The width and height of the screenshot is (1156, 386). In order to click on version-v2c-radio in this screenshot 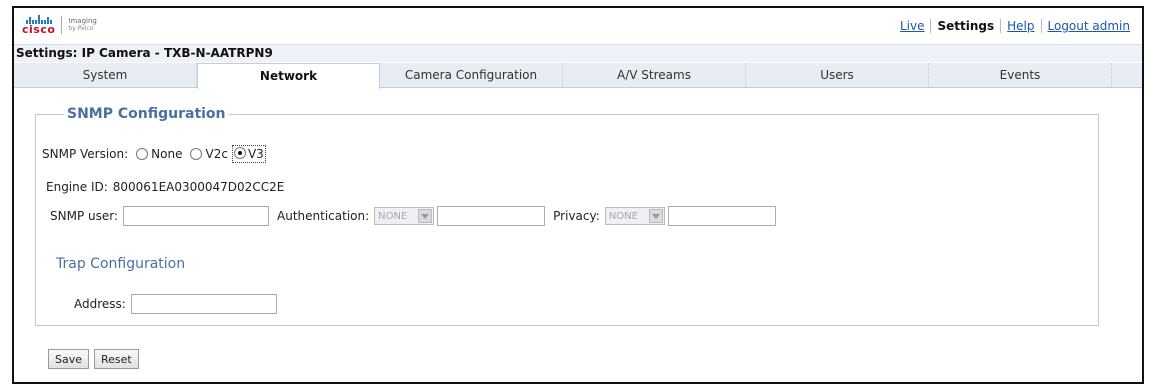, I will do `click(196, 154)`.